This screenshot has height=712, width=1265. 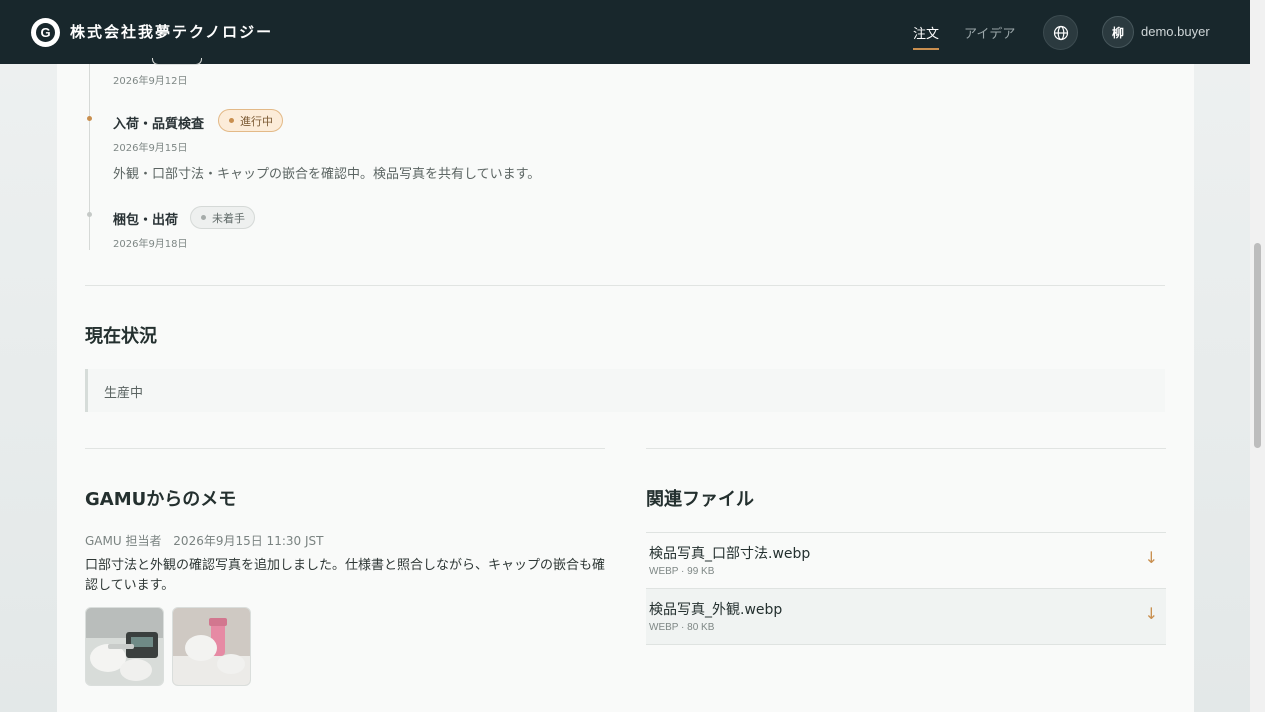 What do you see at coordinates (146, 220) in the screenshot?
I see `timeline-step-title: 梱包・出荷` at bounding box center [146, 220].